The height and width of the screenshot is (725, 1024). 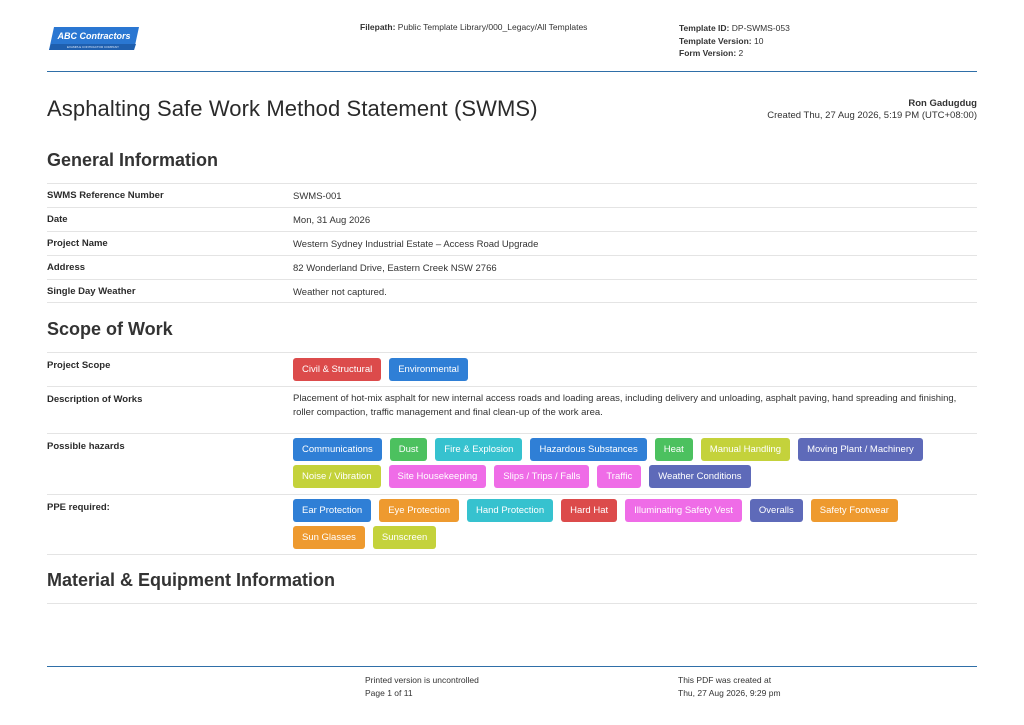 What do you see at coordinates (428, 369) in the screenshot?
I see `tag-chip: Environmental` at bounding box center [428, 369].